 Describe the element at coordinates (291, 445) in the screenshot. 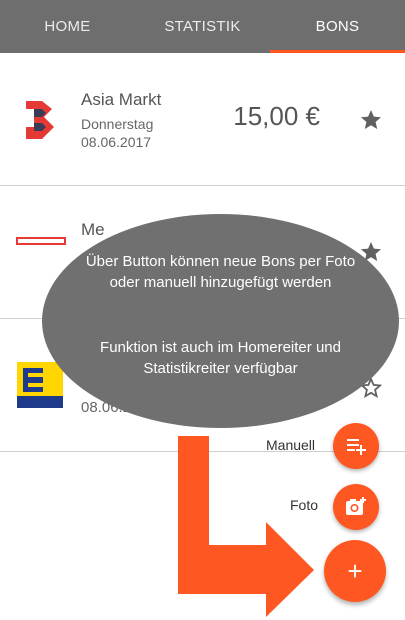

I see `manual-label: Manuell` at that location.